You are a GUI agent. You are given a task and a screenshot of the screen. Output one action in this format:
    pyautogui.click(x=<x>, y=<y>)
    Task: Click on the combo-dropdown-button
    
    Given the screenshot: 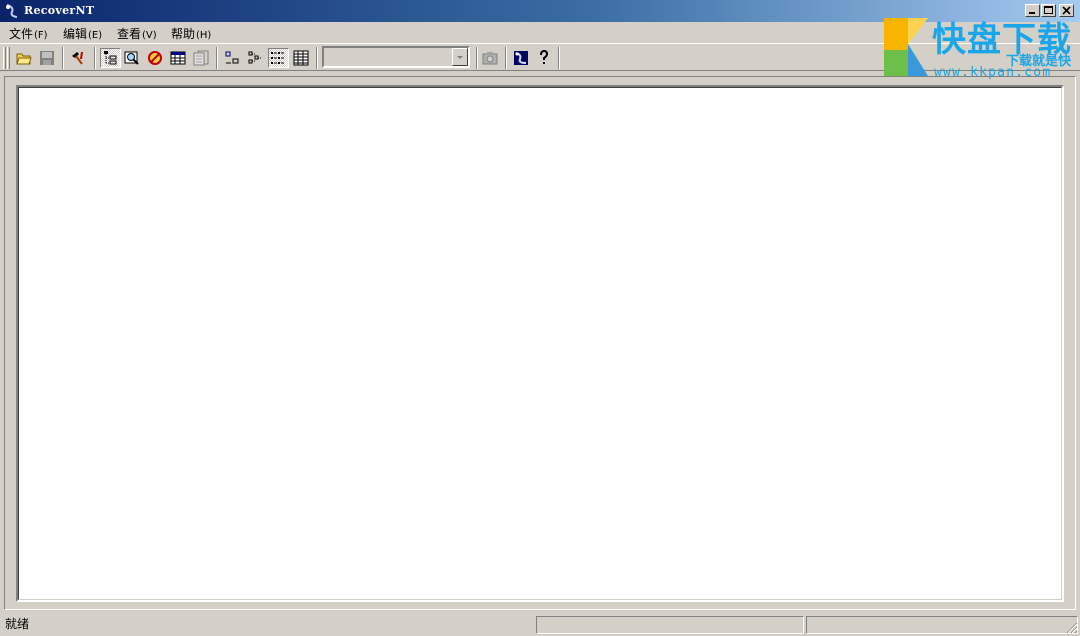 What is the action you would take?
    pyautogui.click(x=460, y=57)
    